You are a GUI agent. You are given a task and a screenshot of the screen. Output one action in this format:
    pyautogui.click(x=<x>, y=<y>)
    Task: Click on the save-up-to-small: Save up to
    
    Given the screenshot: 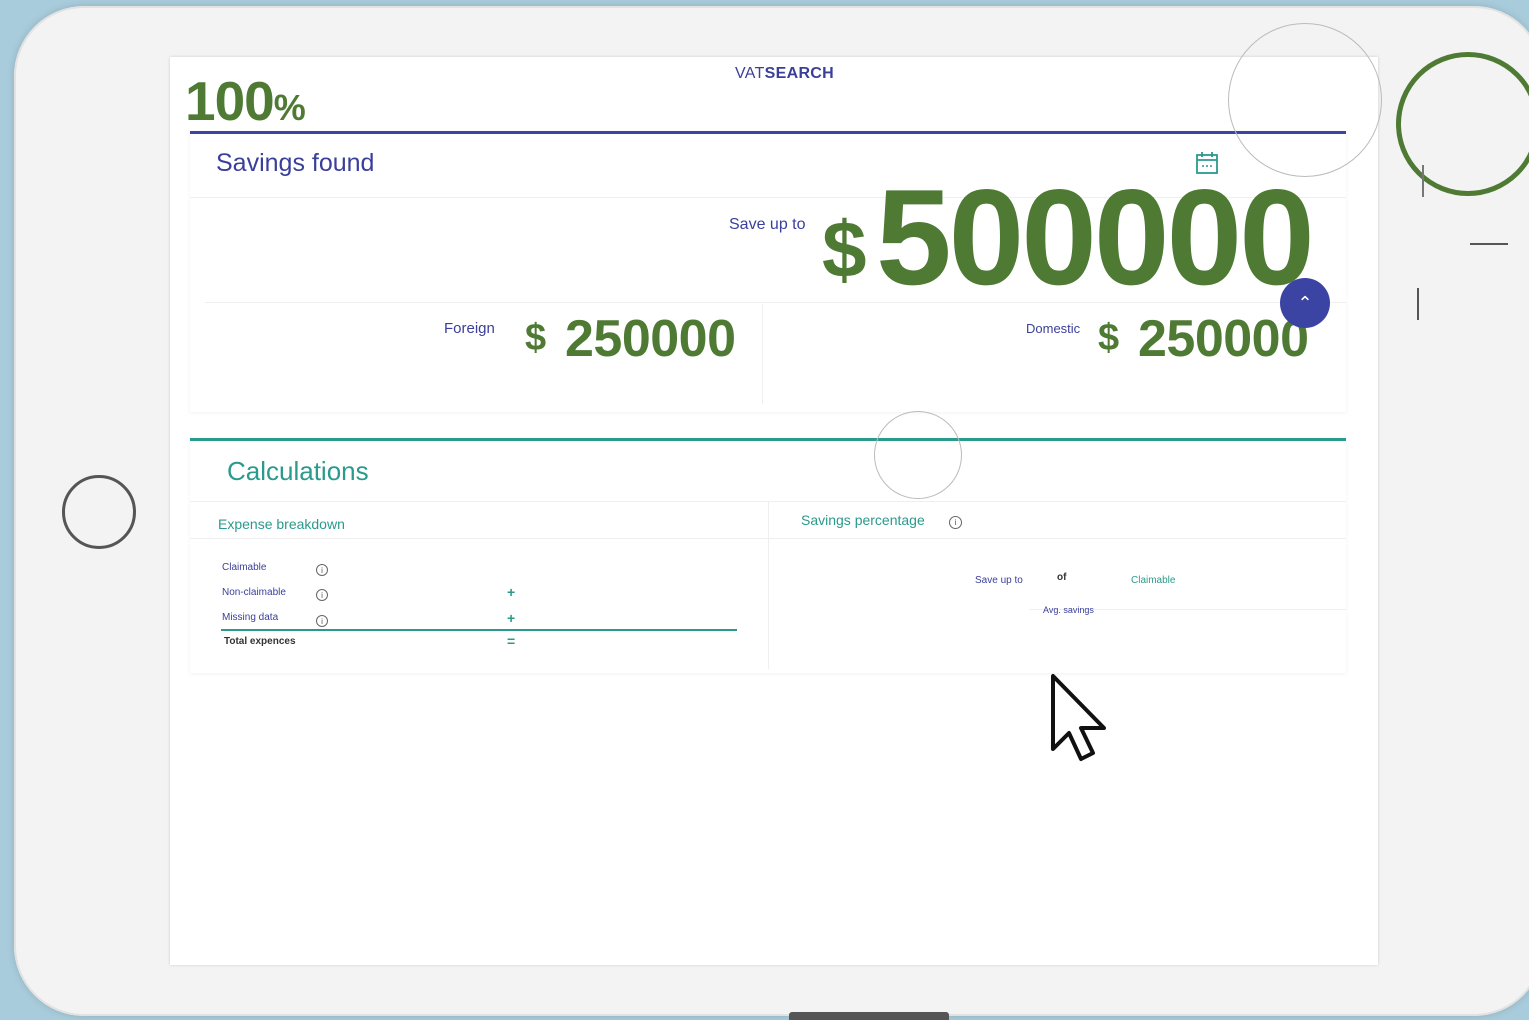 What is the action you would take?
    pyautogui.click(x=999, y=580)
    